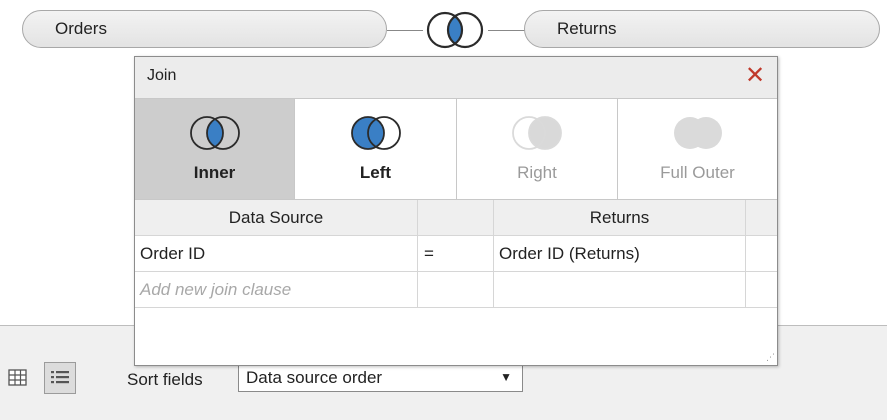  I want to click on join-type-label: Inner, so click(214, 172).